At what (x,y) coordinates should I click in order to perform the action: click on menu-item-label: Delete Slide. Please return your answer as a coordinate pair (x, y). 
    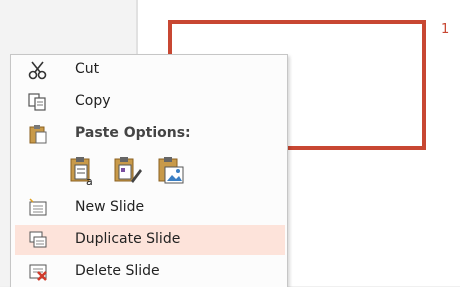
    Looking at the image, I should click on (117, 271).